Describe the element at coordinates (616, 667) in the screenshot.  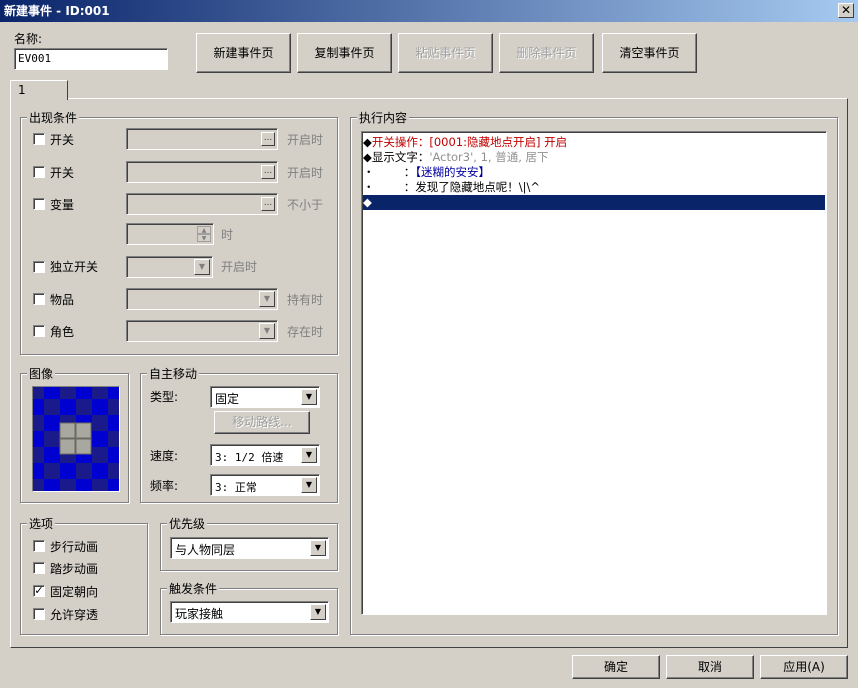
I see `ok-button: 确定` at that location.